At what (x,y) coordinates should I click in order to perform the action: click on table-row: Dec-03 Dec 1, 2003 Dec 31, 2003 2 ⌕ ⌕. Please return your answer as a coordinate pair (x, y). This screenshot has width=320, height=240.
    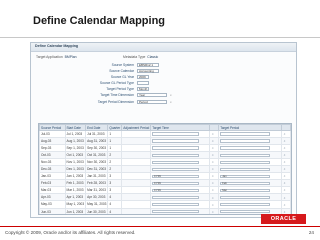
    Looking at the image, I should click on (165, 169).